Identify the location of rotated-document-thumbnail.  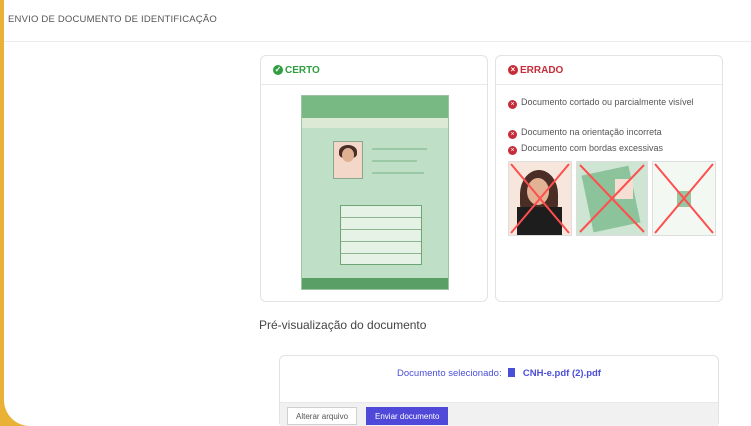
(612, 198).